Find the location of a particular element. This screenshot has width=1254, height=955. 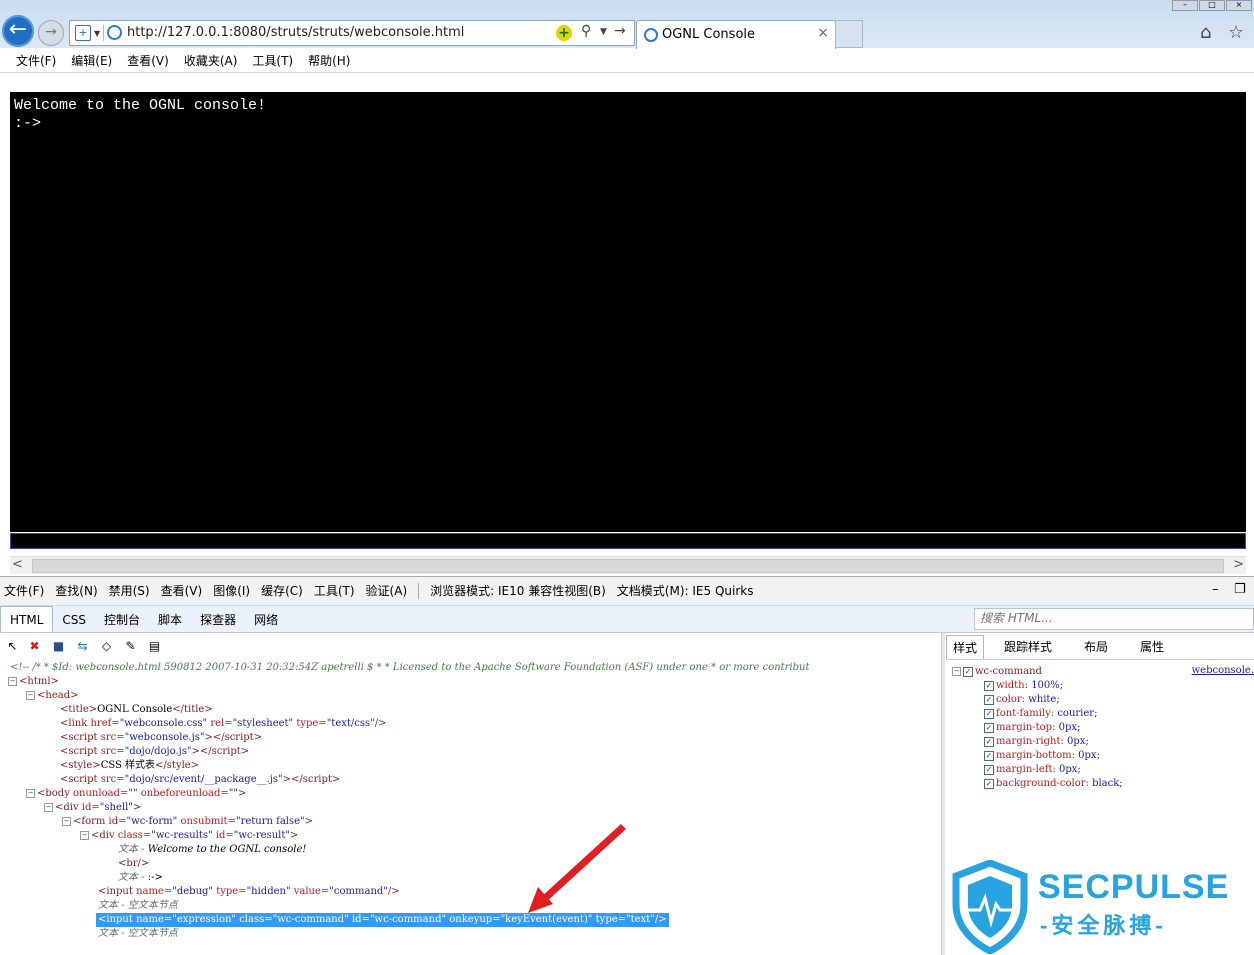

style-prop-row: ✓ width: 100%; is located at coordinates (1023, 686).